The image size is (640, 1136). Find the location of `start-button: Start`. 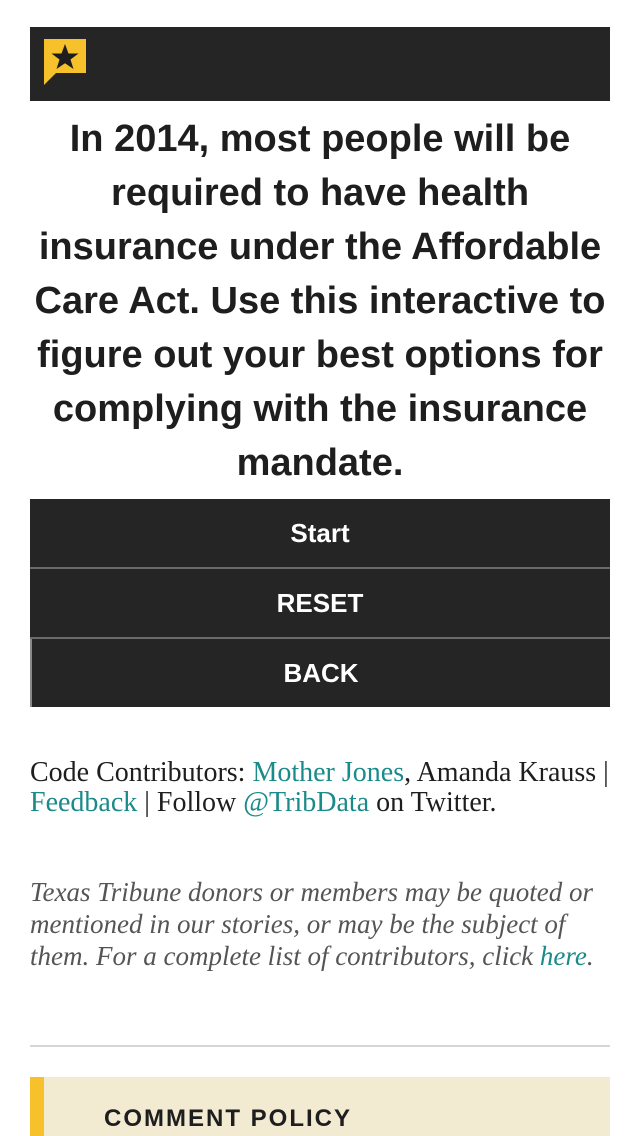

start-button: Start is located at coordinates (320, 533).